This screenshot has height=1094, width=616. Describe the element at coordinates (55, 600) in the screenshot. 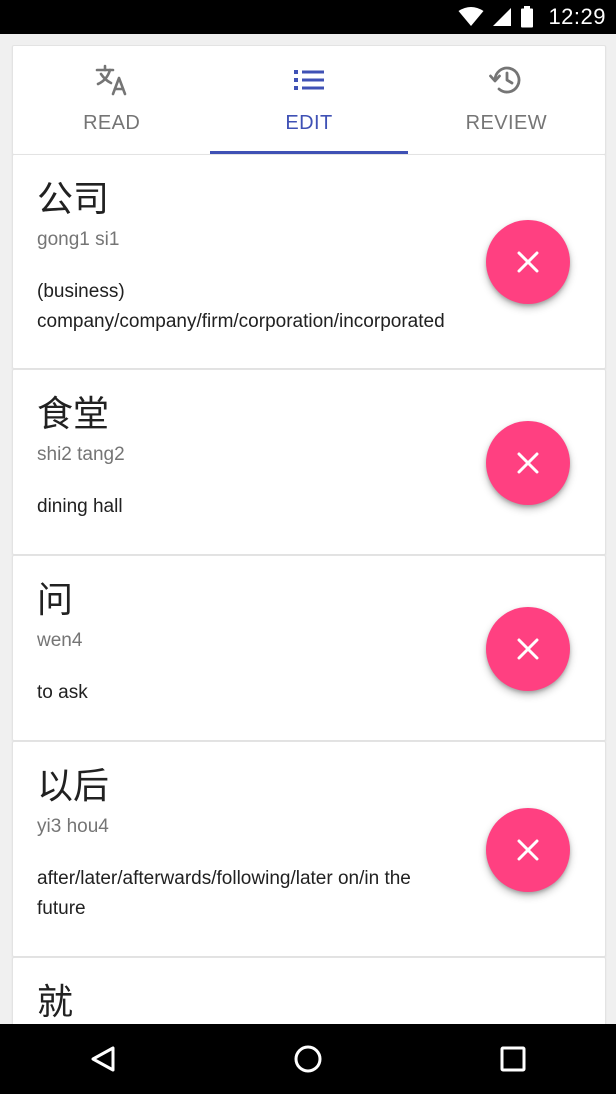

I see `entry-hanzi: 问` at that location.